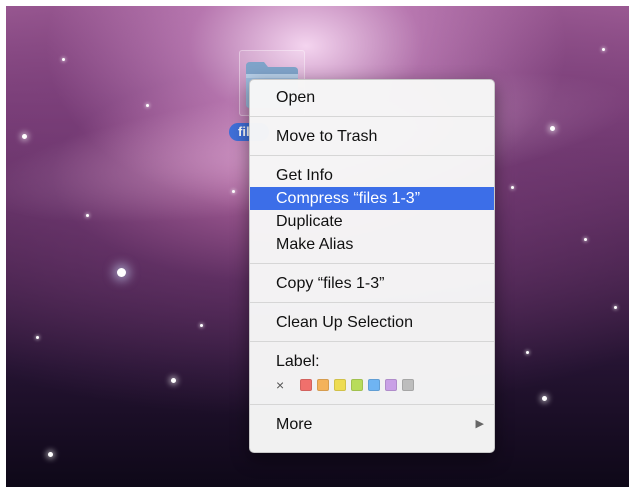 This screenshot has width=633, height=491. What do you see at coordinates (391, 385) in the screenshot?
I see `label-swatch-purple` at bounding box center [391, 385].